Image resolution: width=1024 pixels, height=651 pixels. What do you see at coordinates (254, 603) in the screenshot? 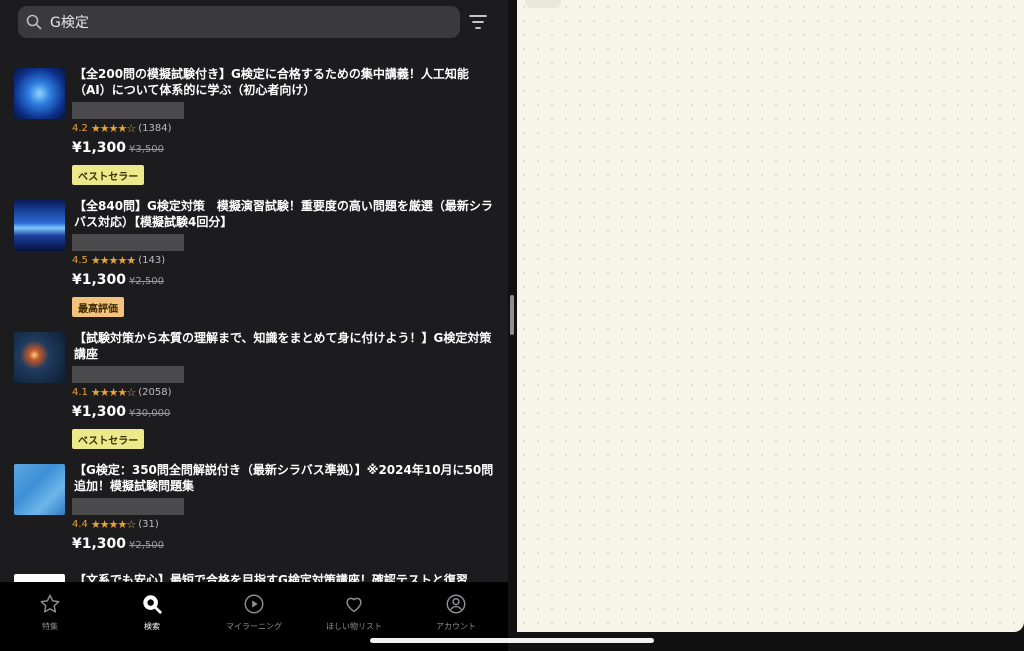
I see `play-circle-icon` at bounding box center [254, 603].